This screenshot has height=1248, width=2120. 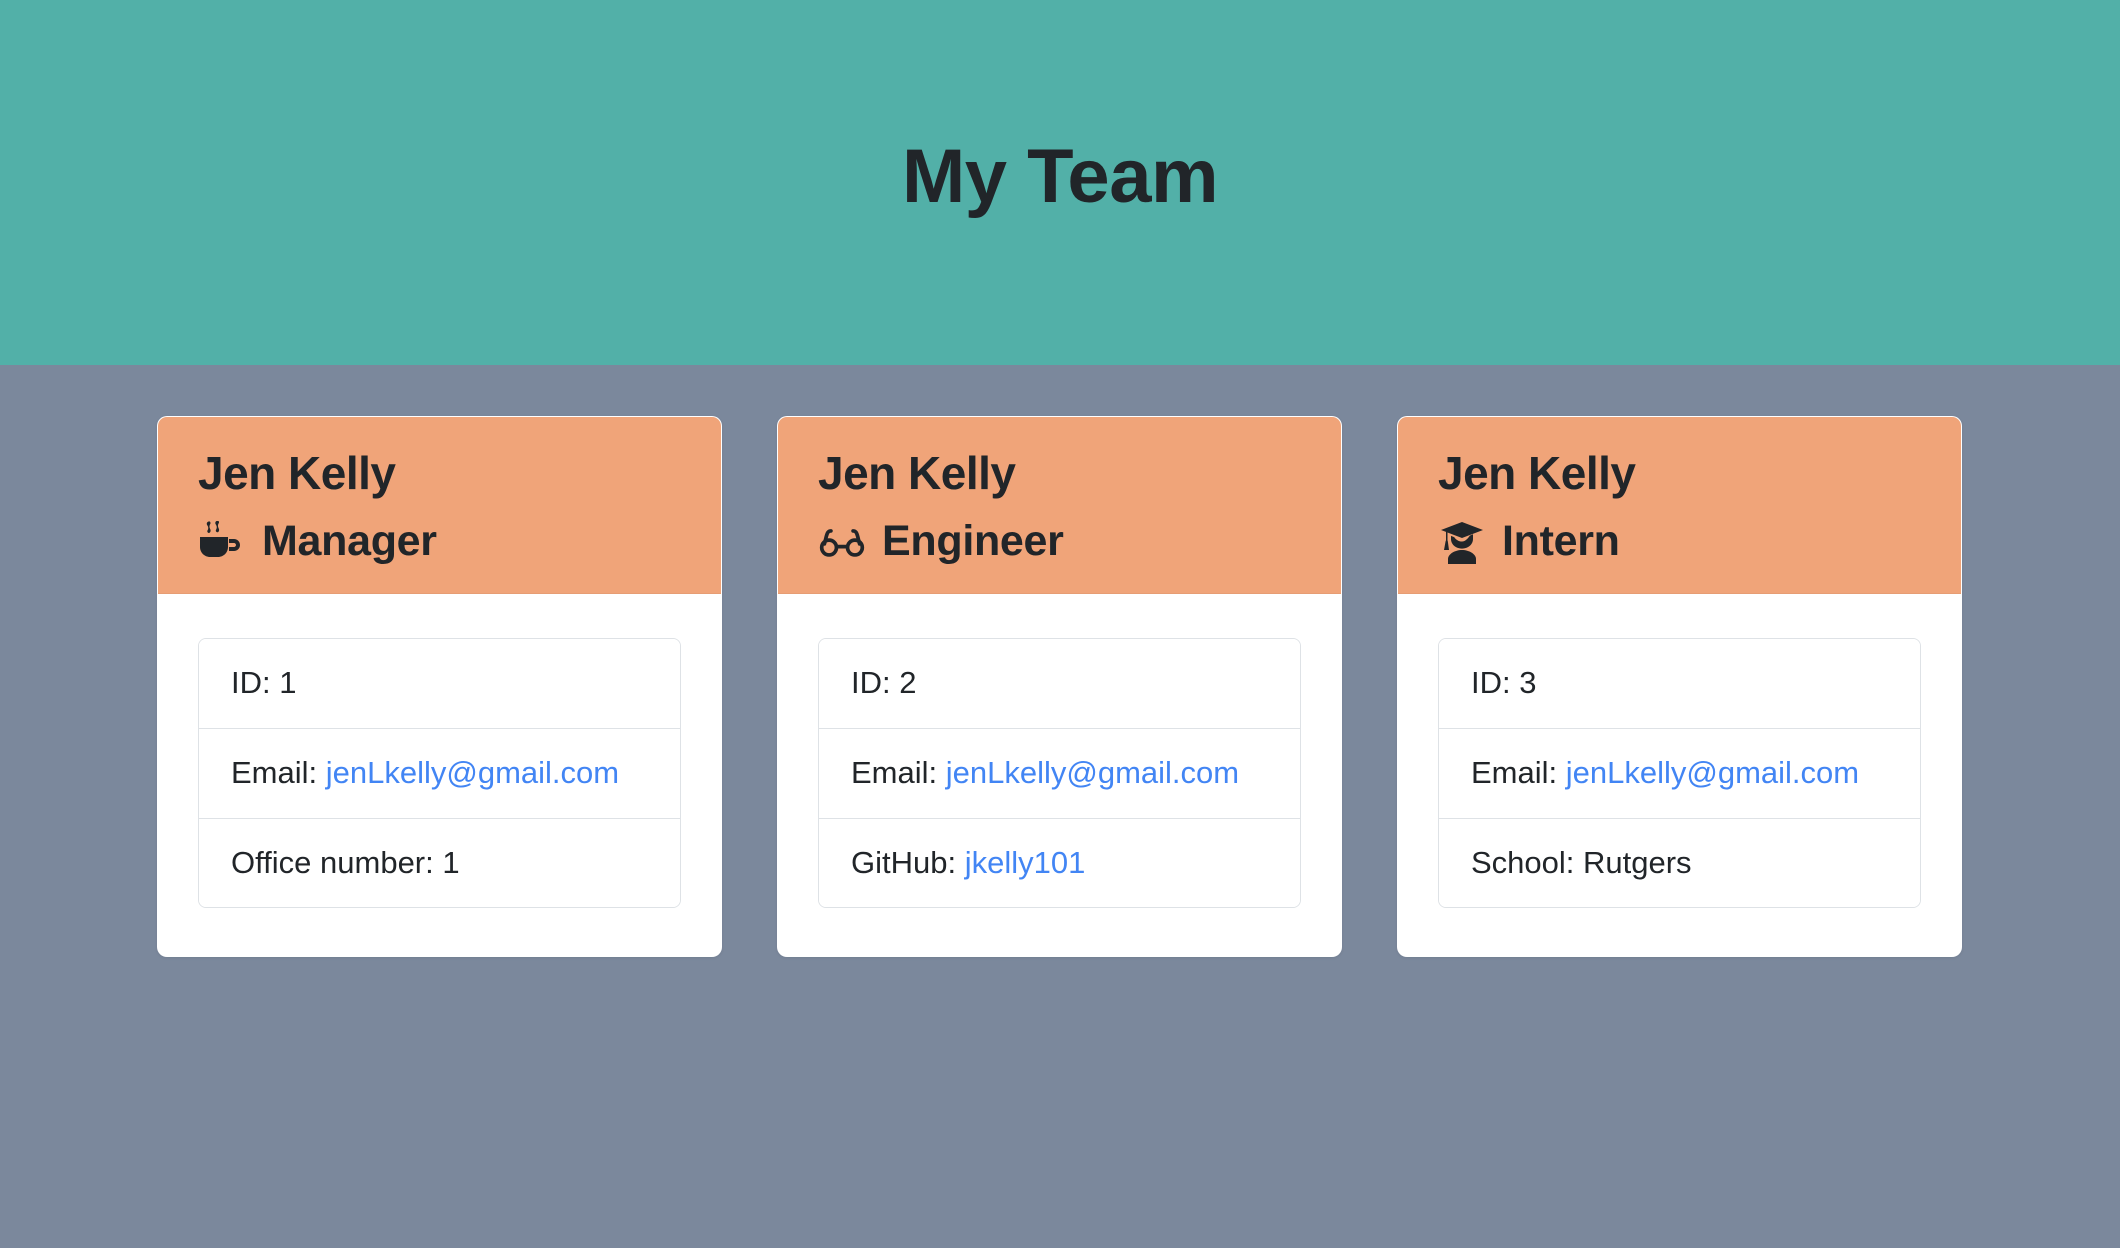 What do you see at coordinates (439, 540) in the screenshot?
I see `member-role: Manager` at bounding box center [439, 540].